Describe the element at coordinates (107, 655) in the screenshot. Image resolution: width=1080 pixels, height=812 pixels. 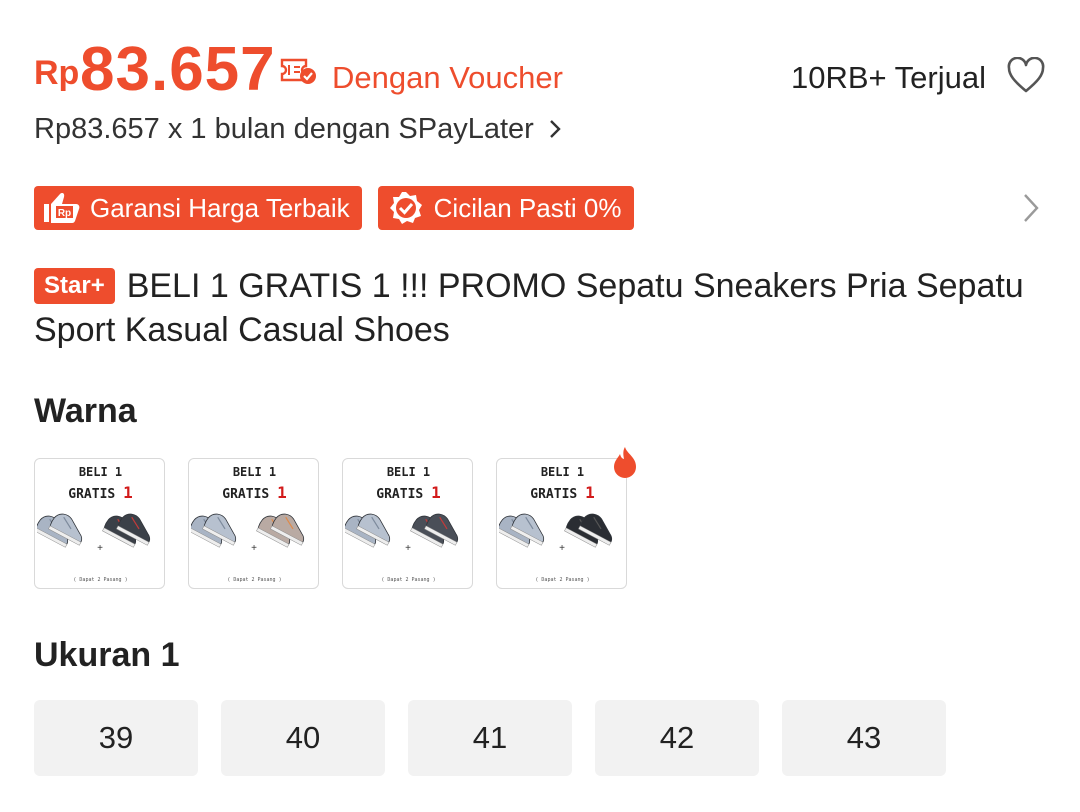
I see `size-section-label: Ukuran 1` at that location.